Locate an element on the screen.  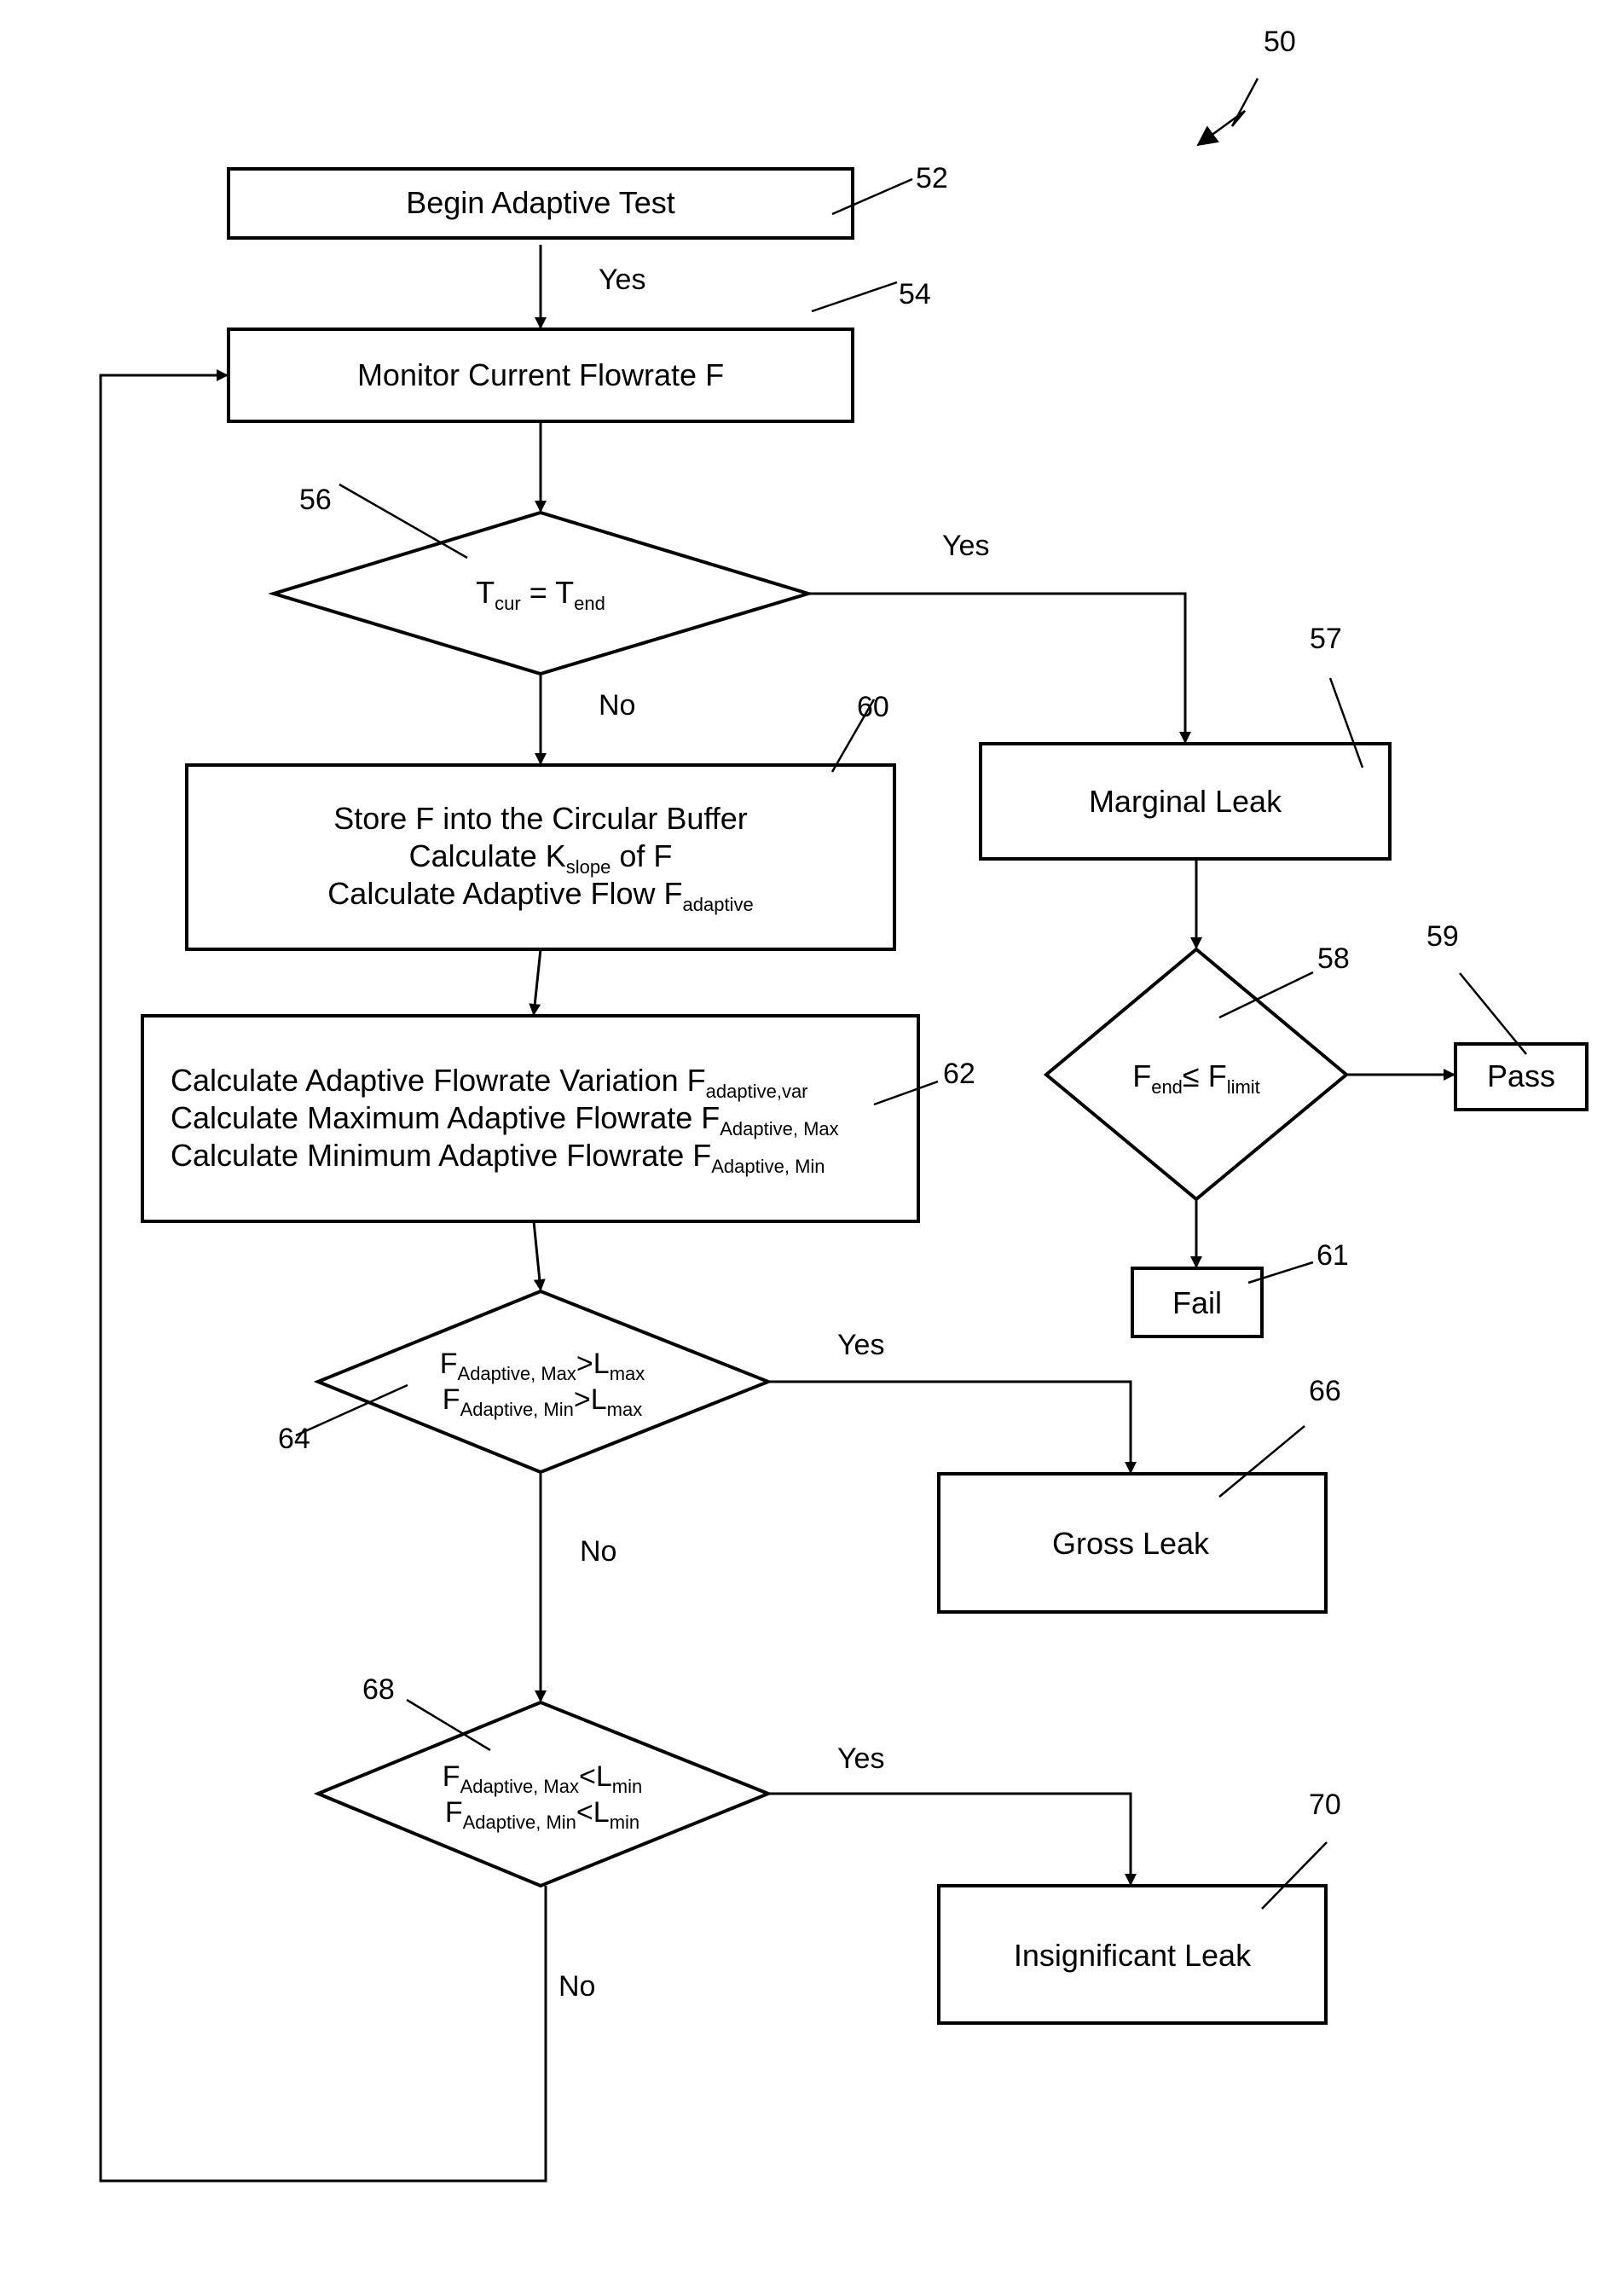
edge-label-time-no: No is located at coordinates (617, 705).